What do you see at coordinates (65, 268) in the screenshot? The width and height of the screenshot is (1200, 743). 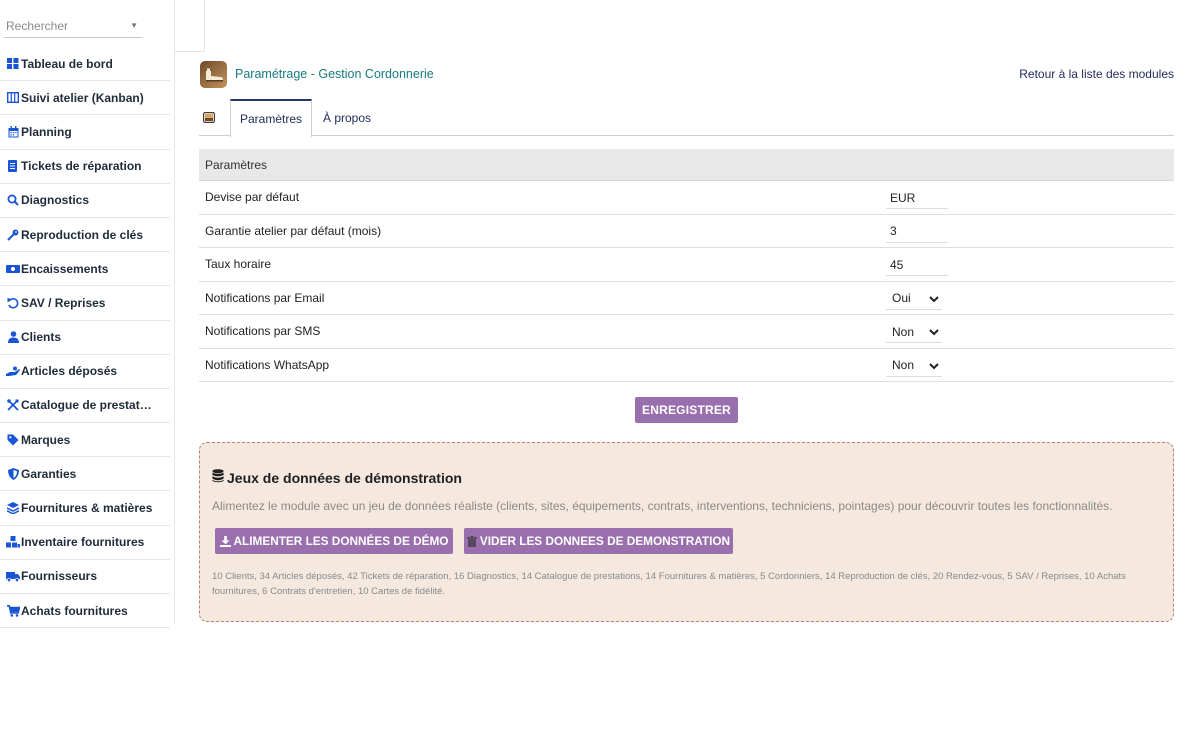 I see `sidebar-item-label: Encaissements` at bounding box center [65, 268].